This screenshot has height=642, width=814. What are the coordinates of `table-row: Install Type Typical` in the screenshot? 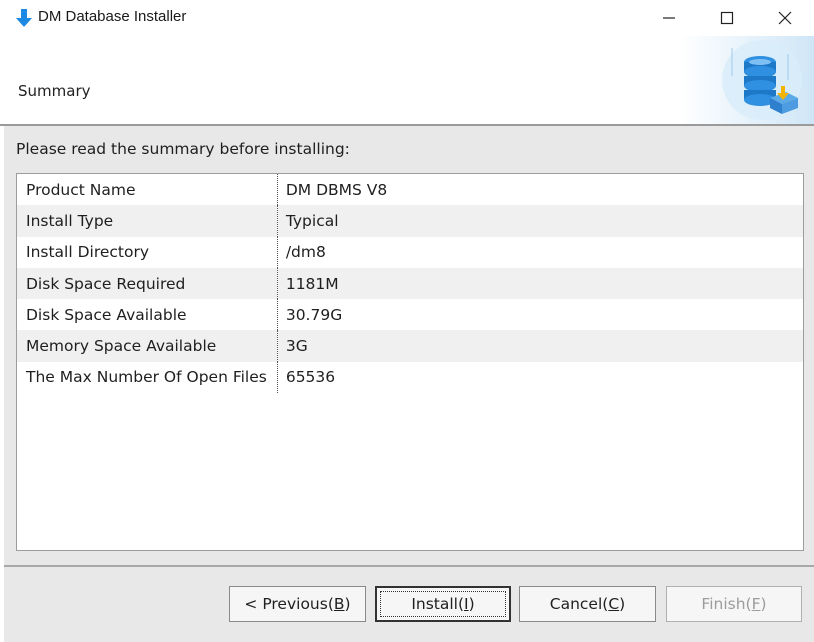 It's located at (410, 221).